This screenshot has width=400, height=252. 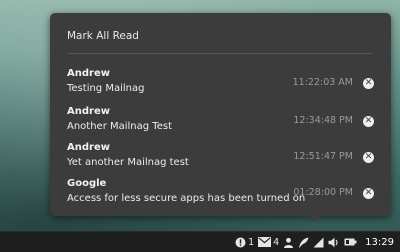 I want to click on notification-message: Another Mailnag Test, so click(x=119, y=126).